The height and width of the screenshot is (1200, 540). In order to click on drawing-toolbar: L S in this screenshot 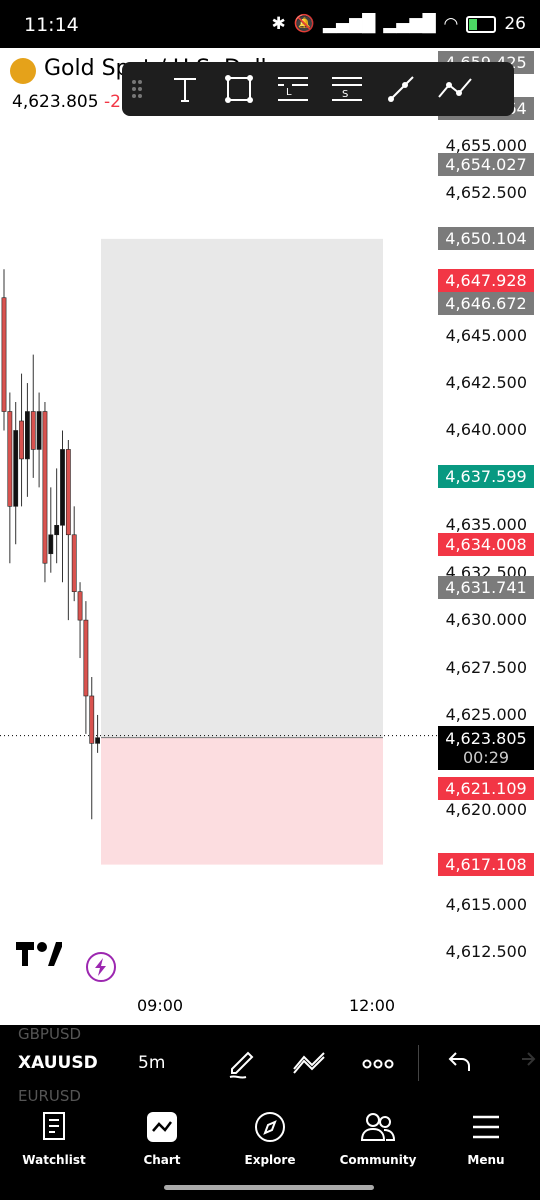, I will do `click(318, 89)`.